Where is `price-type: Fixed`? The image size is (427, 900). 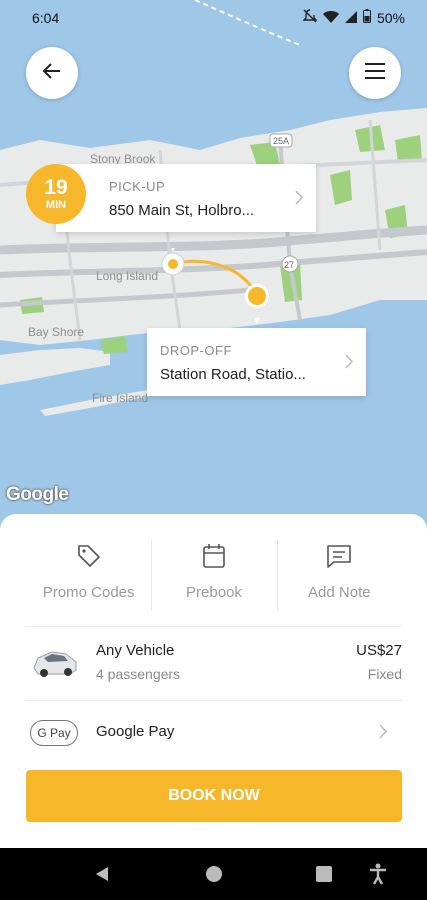 price-type: Fixed is located at coordinates (384, 674).